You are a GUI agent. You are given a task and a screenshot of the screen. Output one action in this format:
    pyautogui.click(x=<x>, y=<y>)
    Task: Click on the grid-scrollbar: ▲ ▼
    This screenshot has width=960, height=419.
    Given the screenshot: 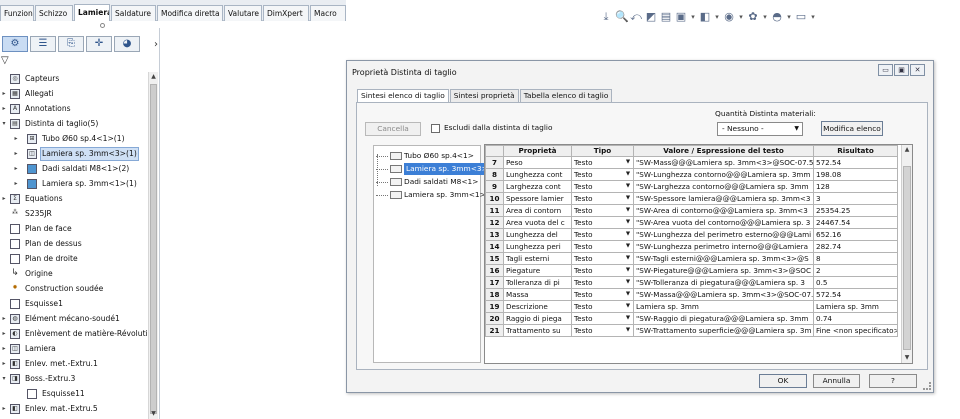 What is the action you would take?
    pyautogui.click(x=906, y=254)
    